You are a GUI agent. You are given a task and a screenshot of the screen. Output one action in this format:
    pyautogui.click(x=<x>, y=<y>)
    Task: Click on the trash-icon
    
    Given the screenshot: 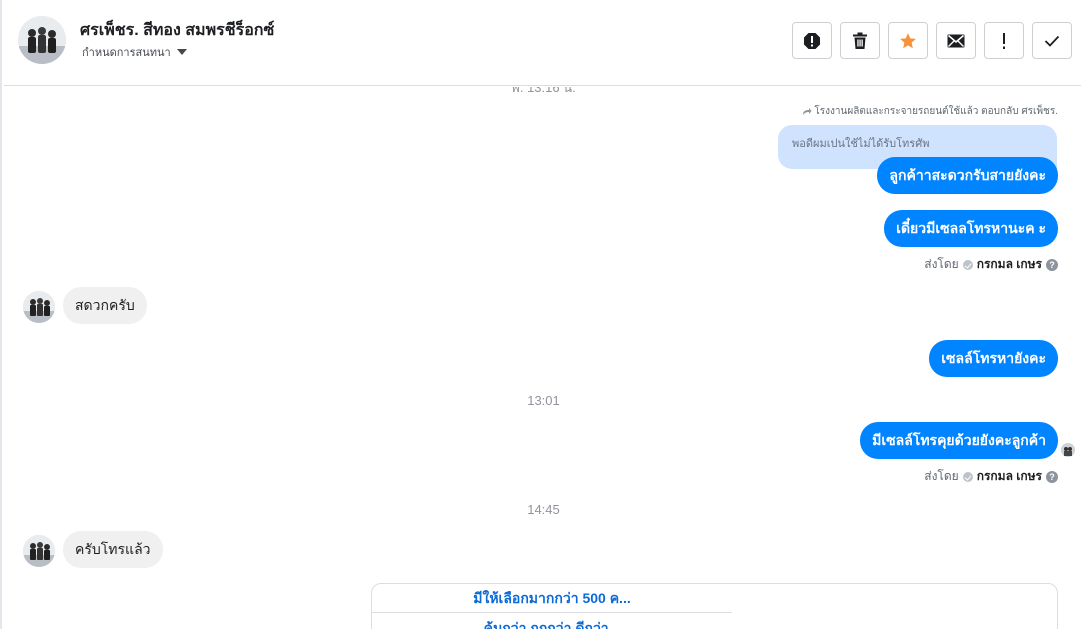 What is the action you would take?
    pyautogui.click(x=860, y=40)
    